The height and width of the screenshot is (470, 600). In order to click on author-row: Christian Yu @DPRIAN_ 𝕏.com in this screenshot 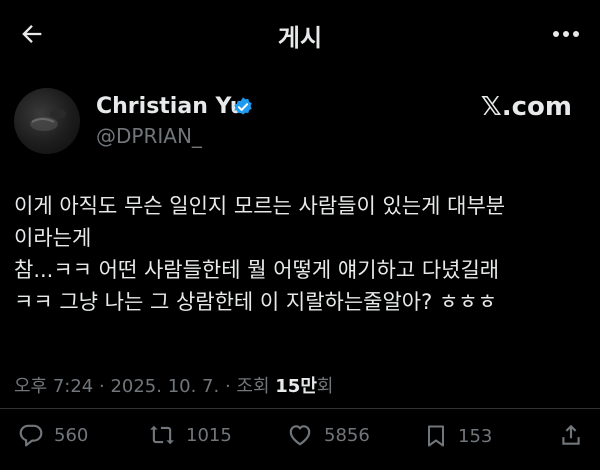, I will do `click(300, 119)`.